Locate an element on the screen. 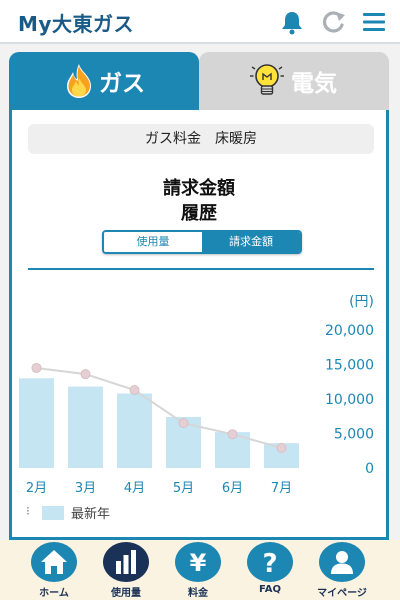  x-tick-label: 4月 is located at coordinates (134, 488).